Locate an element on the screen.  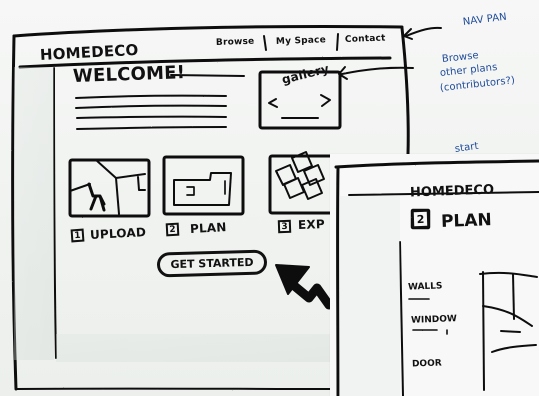
step-label-explore: EXP is located at coordinates (311, 224).